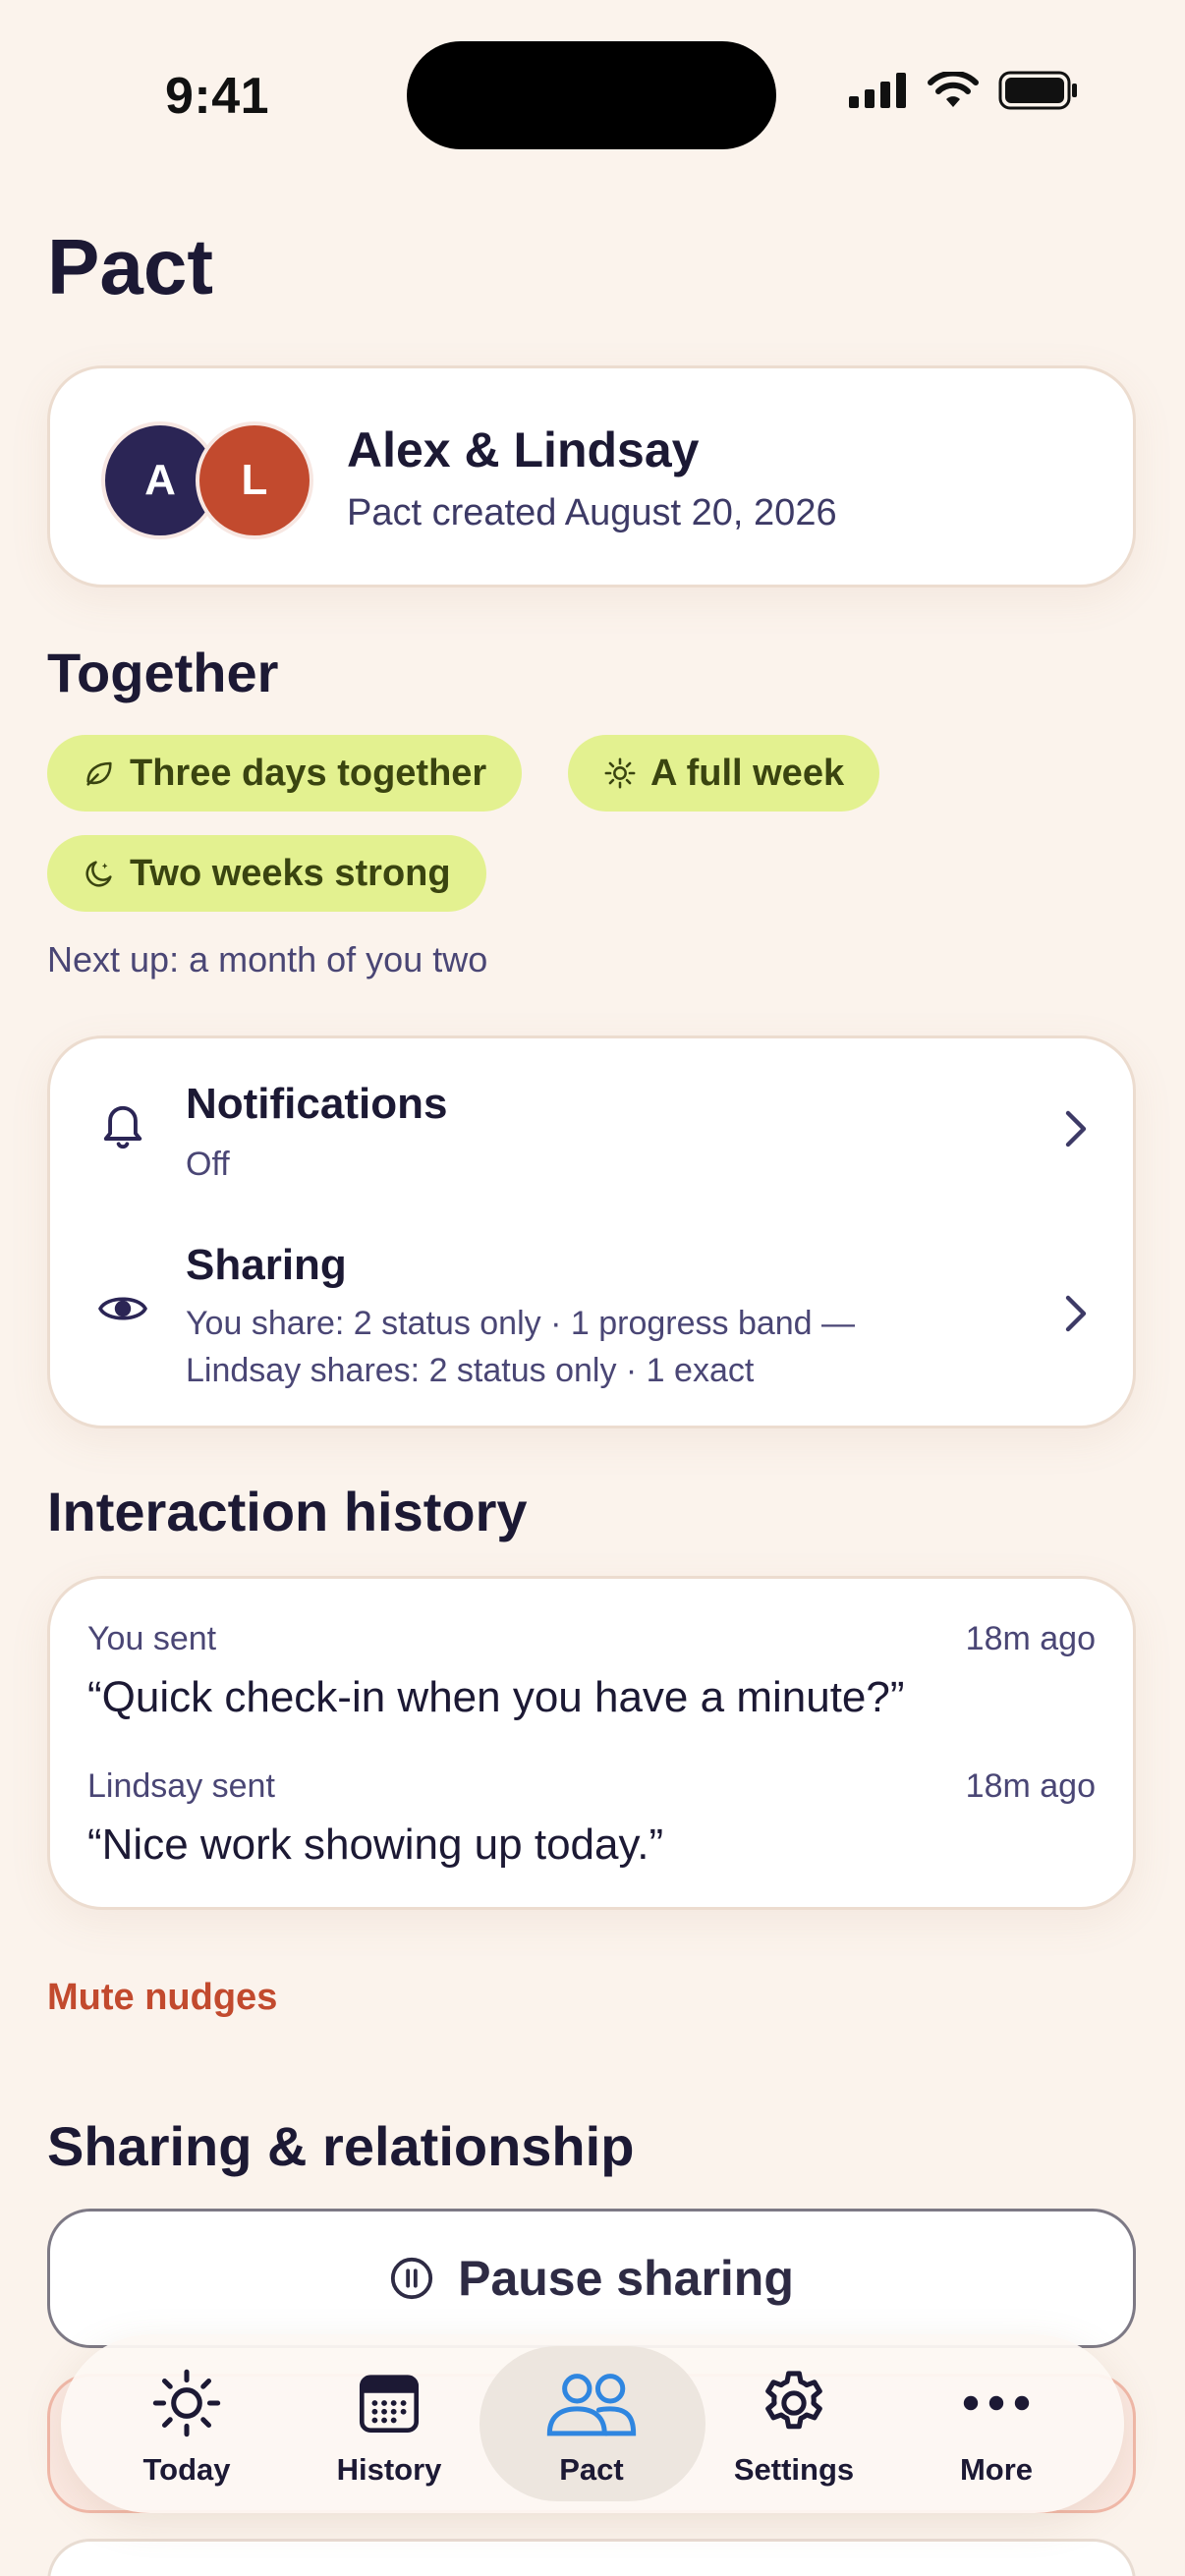 Image resolution: width=1185 pixels, height=2576 pixels. I want to click on milestone-chip-three-days: Three days together, so click(285, 773).